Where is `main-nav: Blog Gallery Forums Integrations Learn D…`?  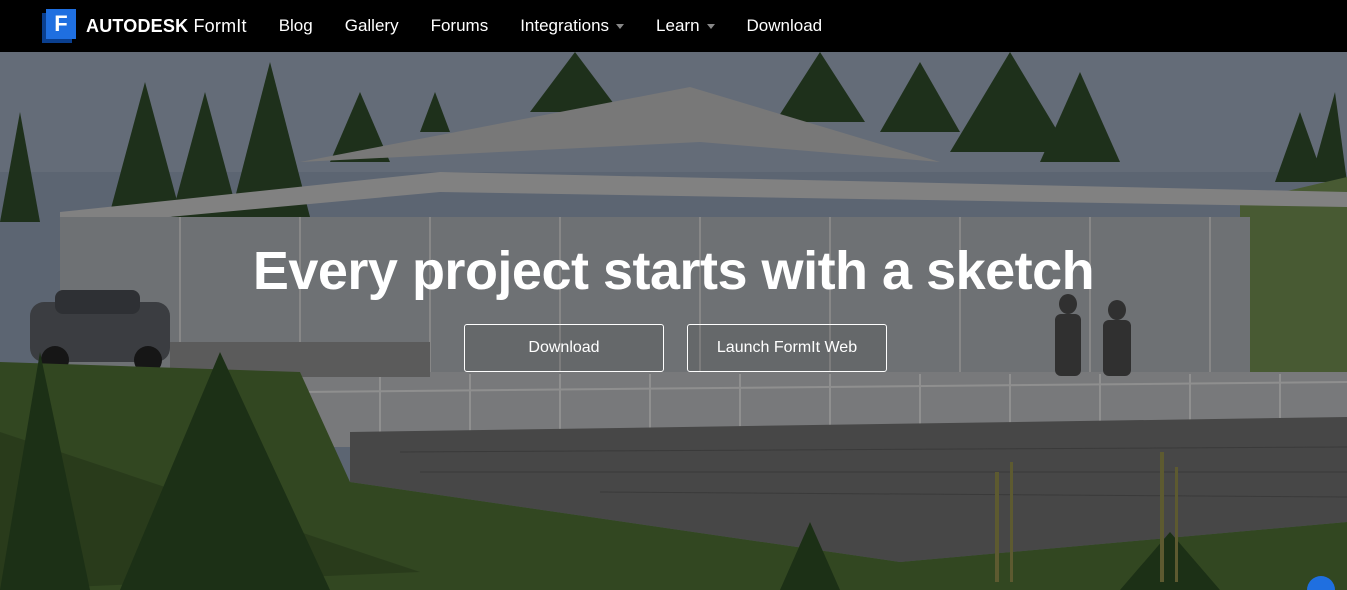 main-nav: Blog Gallery Forums Integrations Learn D… is located at coordinates (566, 26).